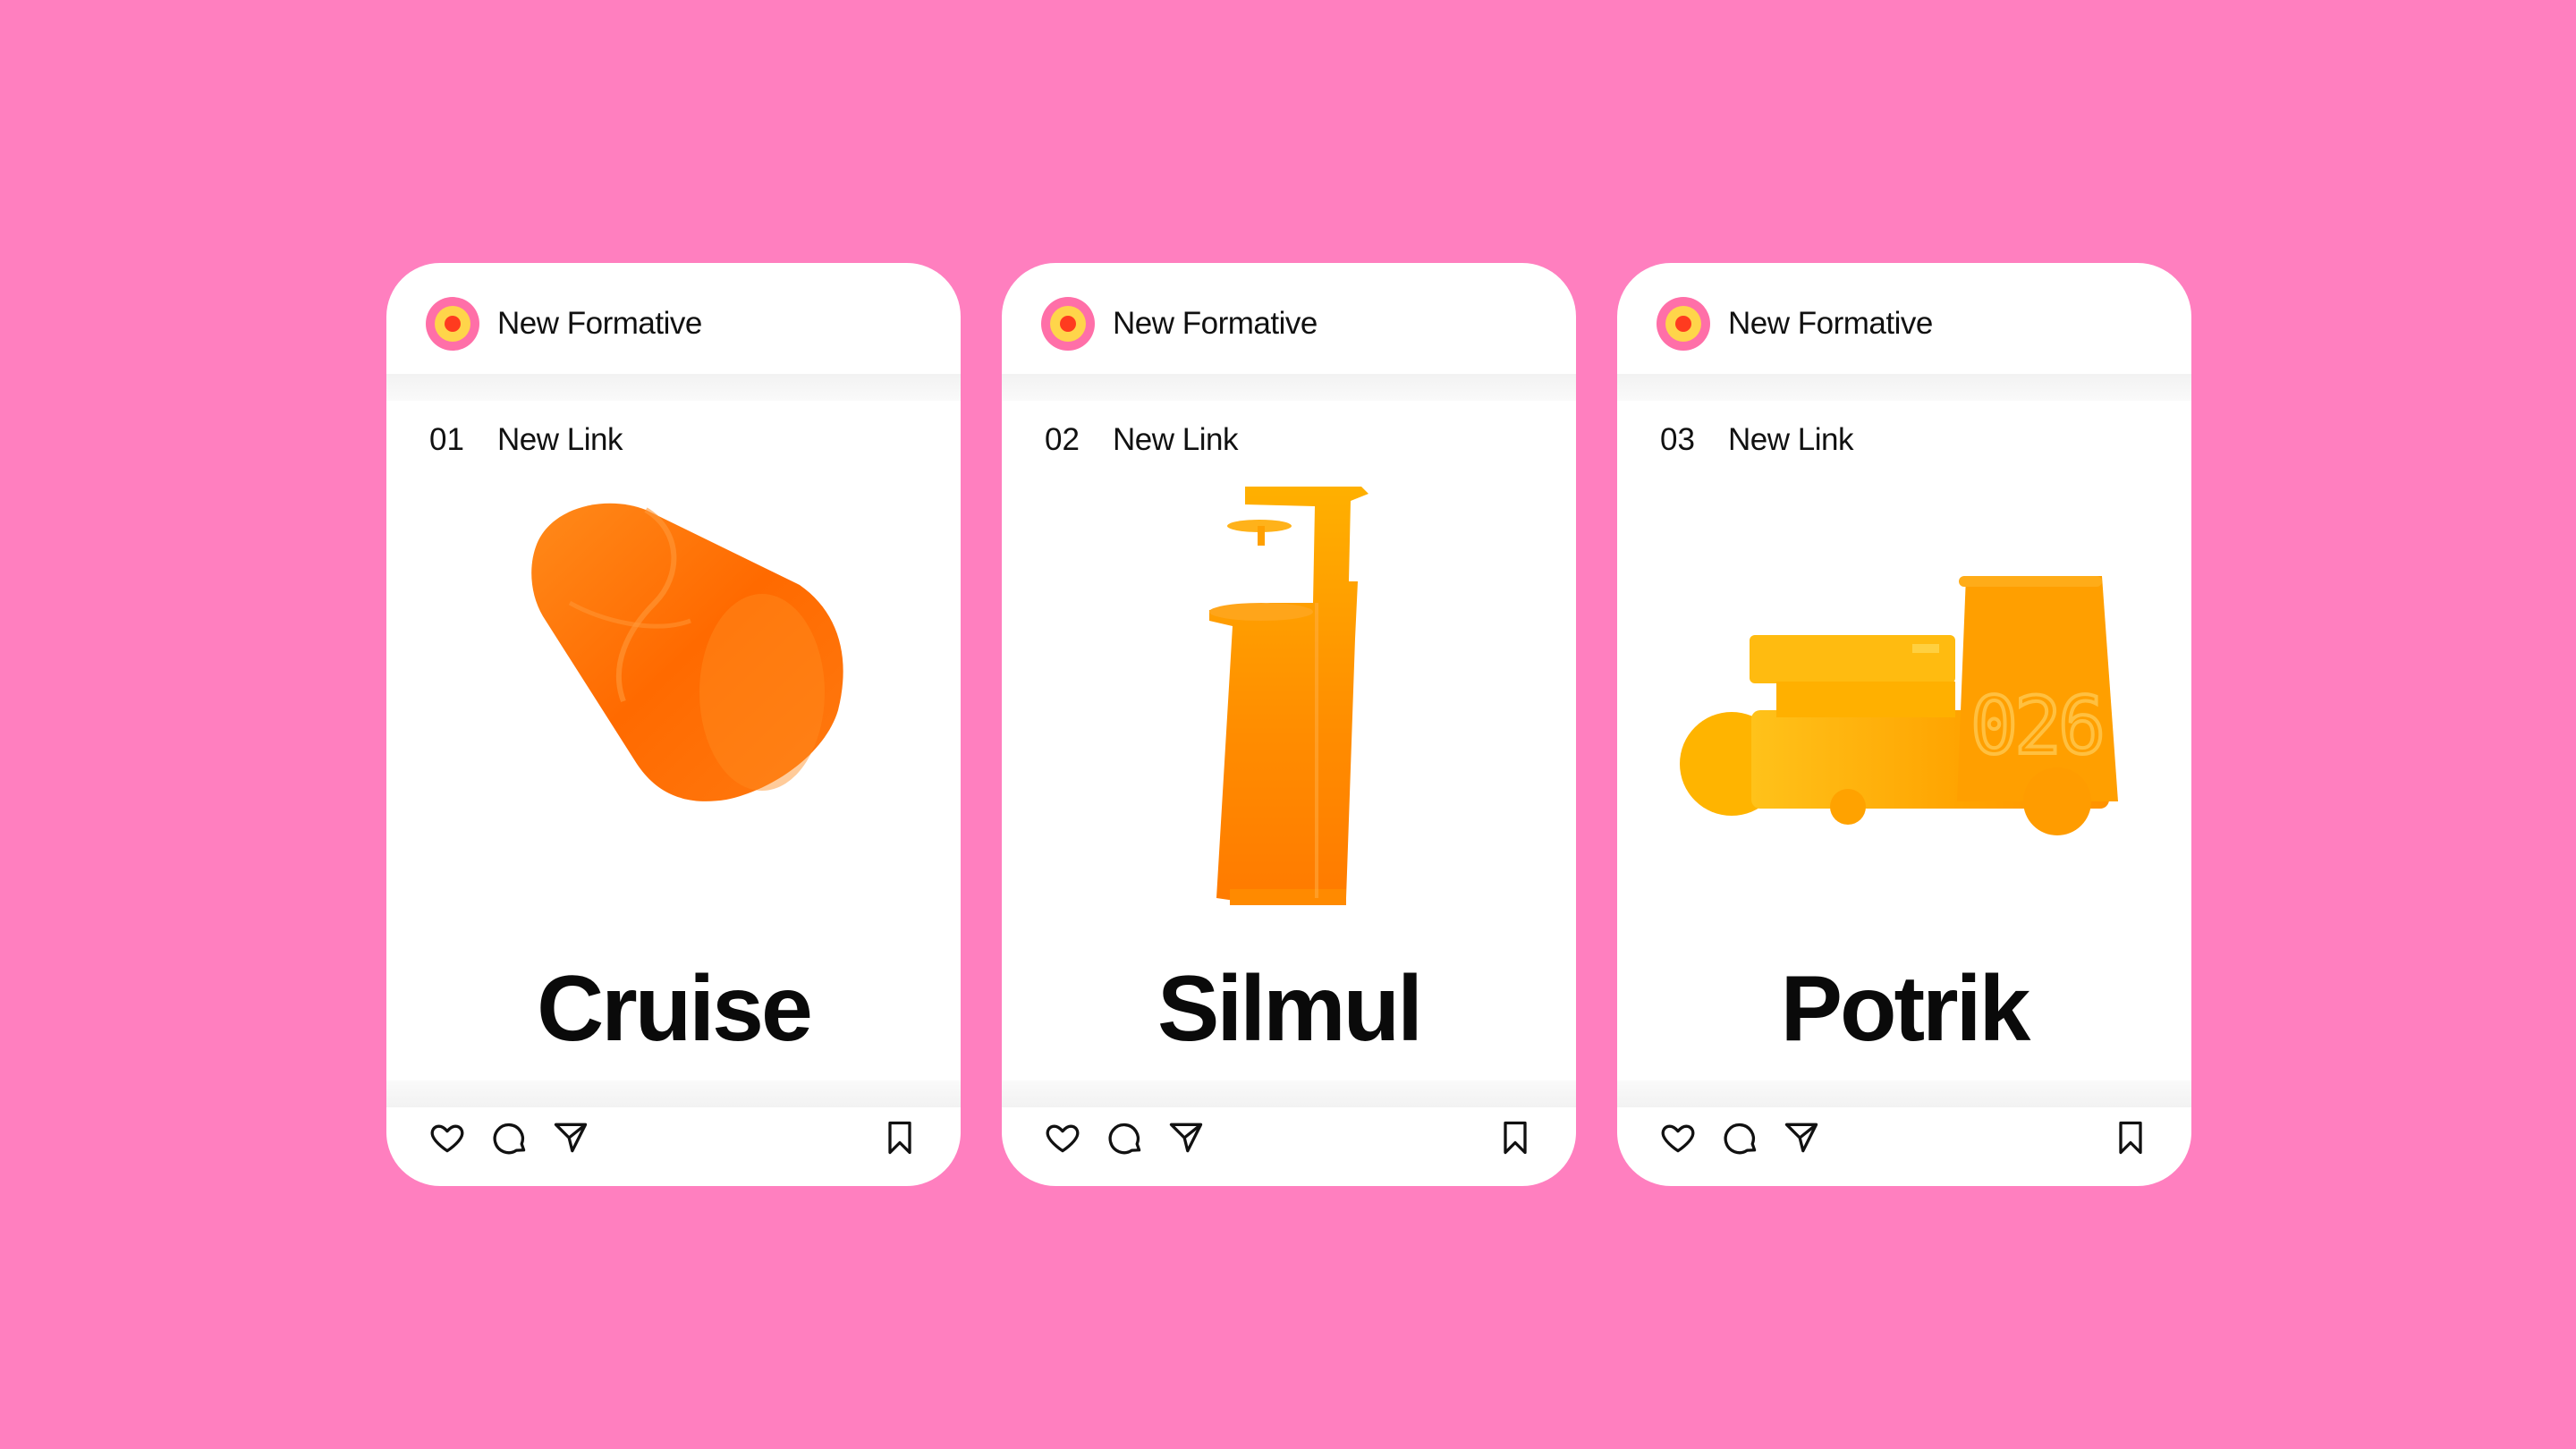  I want to click on post-card-silmul: New Formative 02 New Link Silmul, so click(1289, 724).